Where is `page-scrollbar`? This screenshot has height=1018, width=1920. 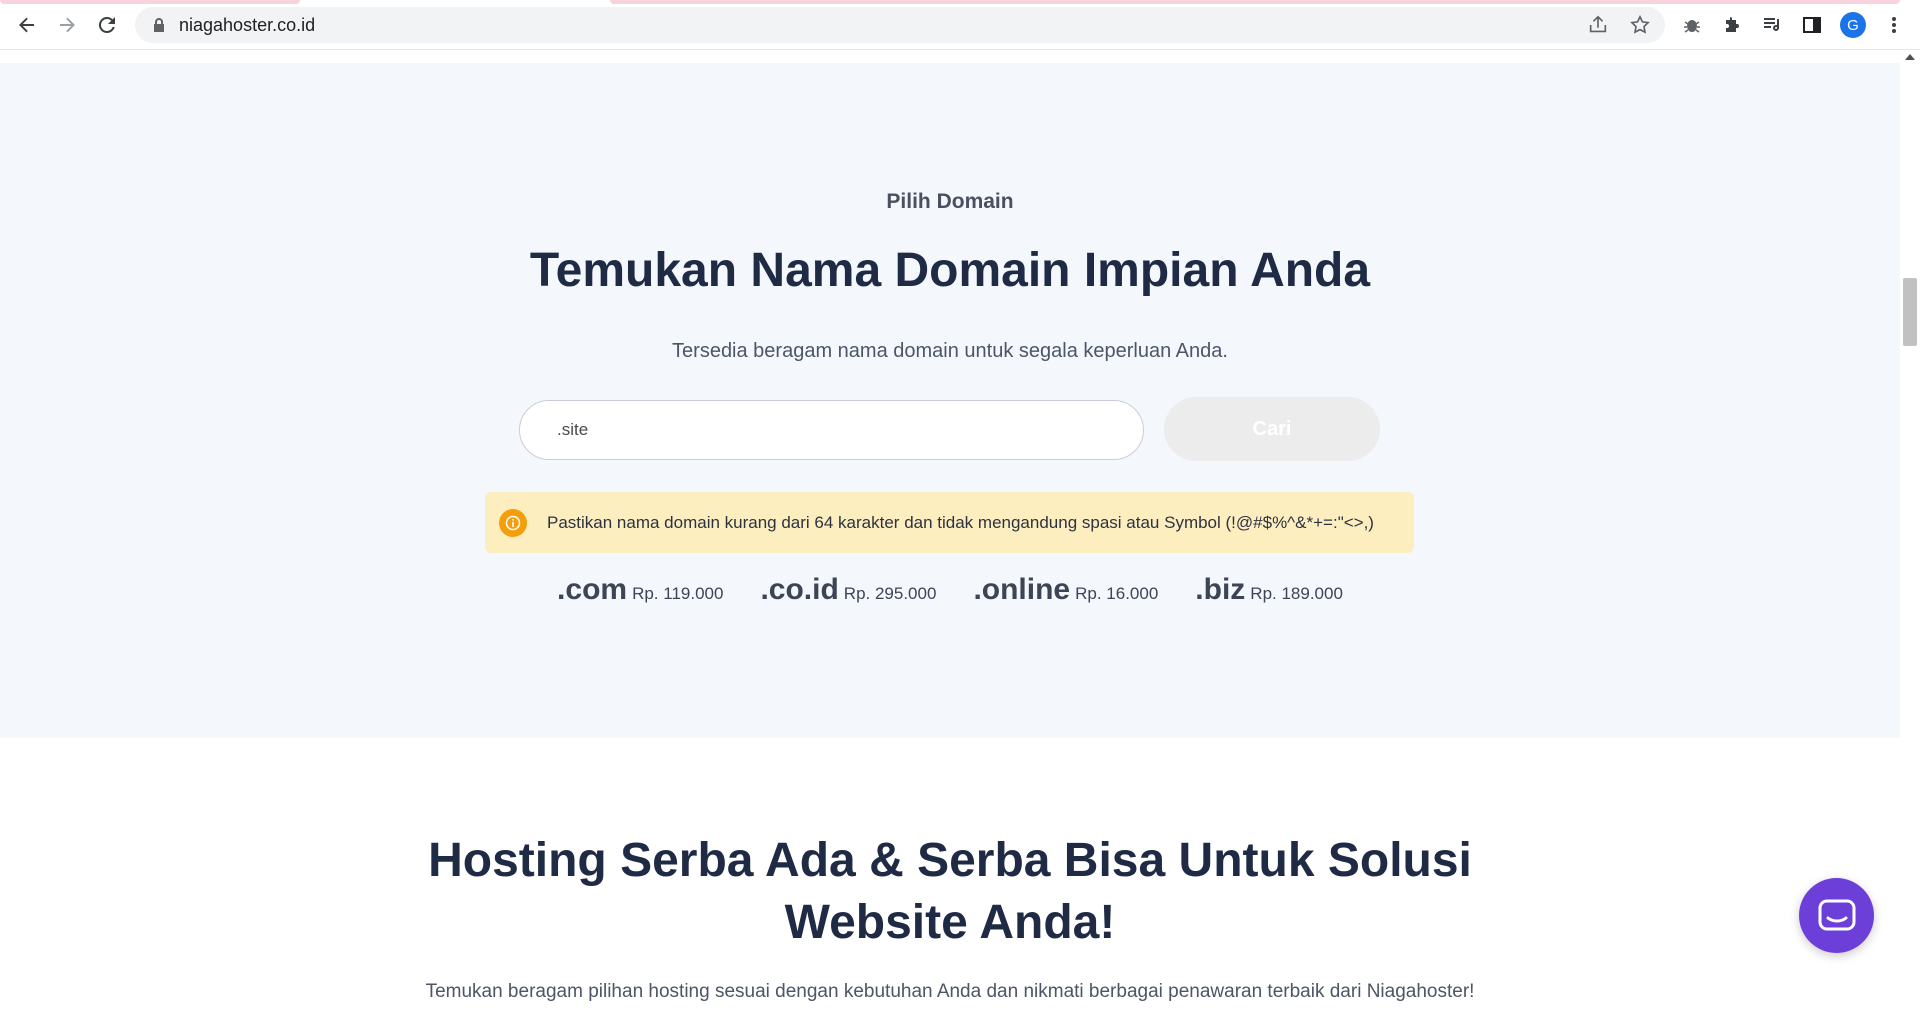
page-scrollbar is located at coordinates (1910, 534).